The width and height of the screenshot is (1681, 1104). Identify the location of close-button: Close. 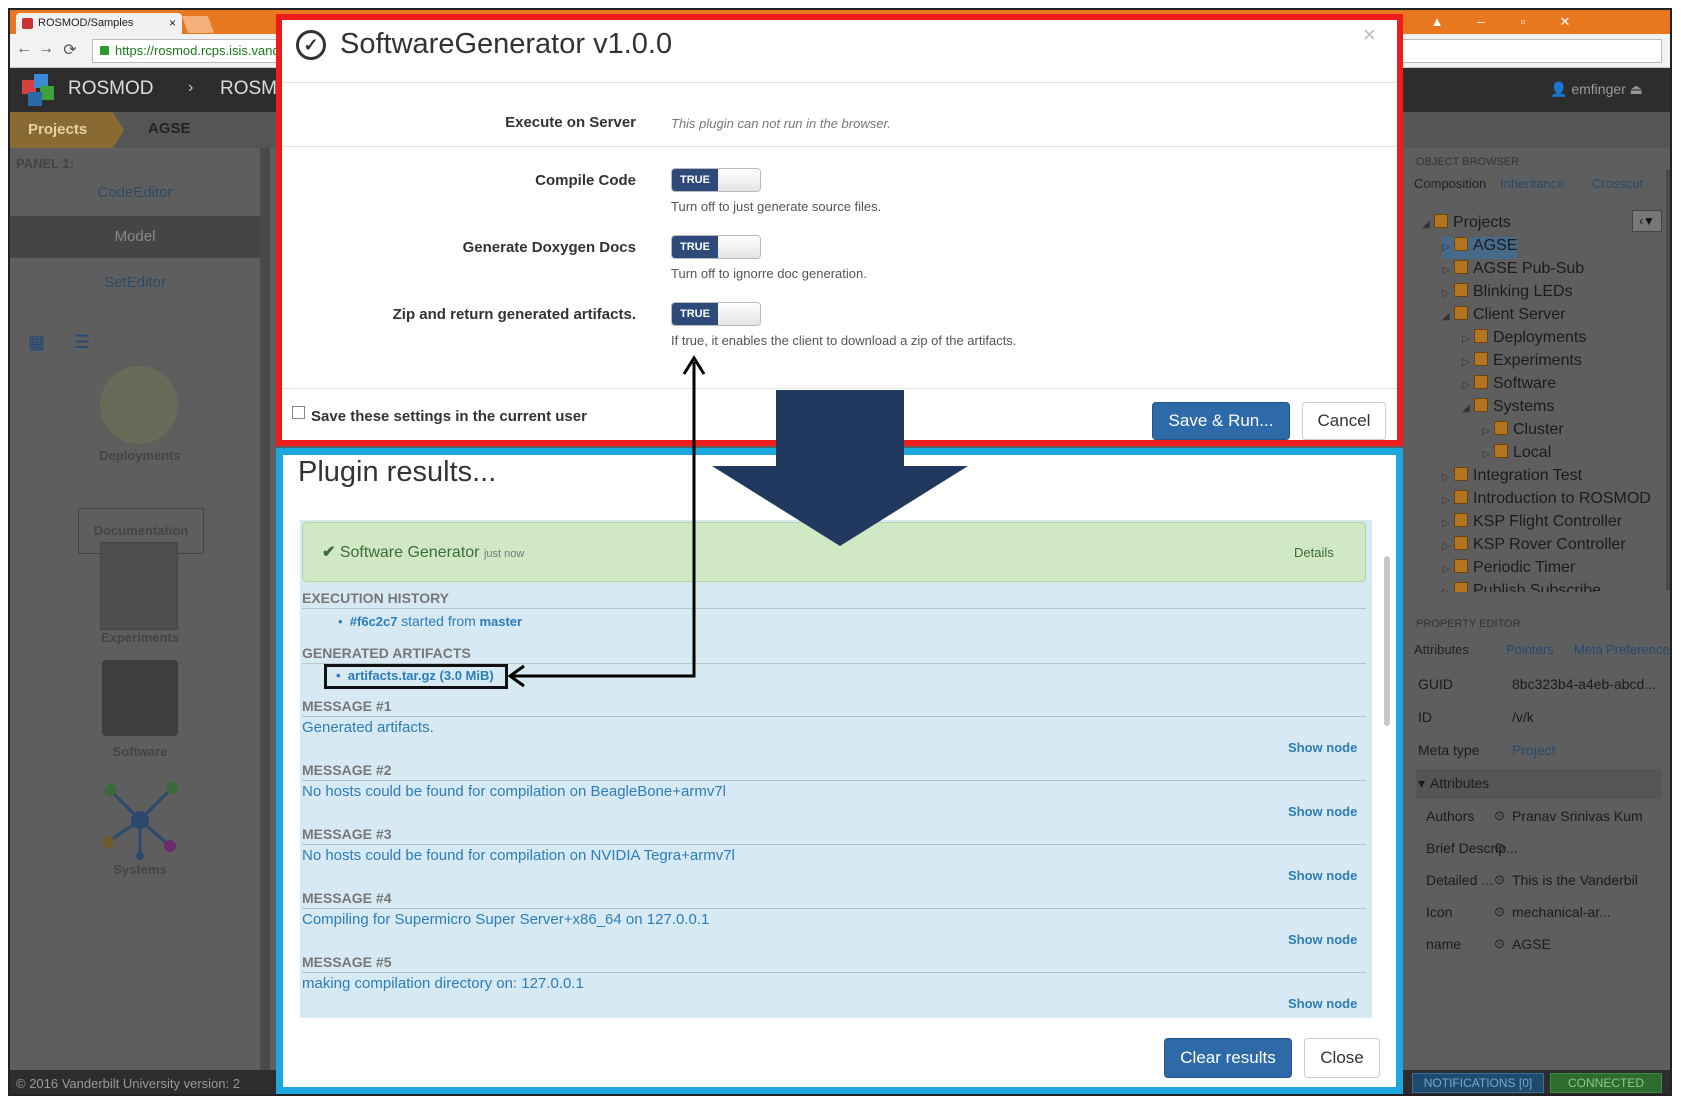
(1342, 1058).